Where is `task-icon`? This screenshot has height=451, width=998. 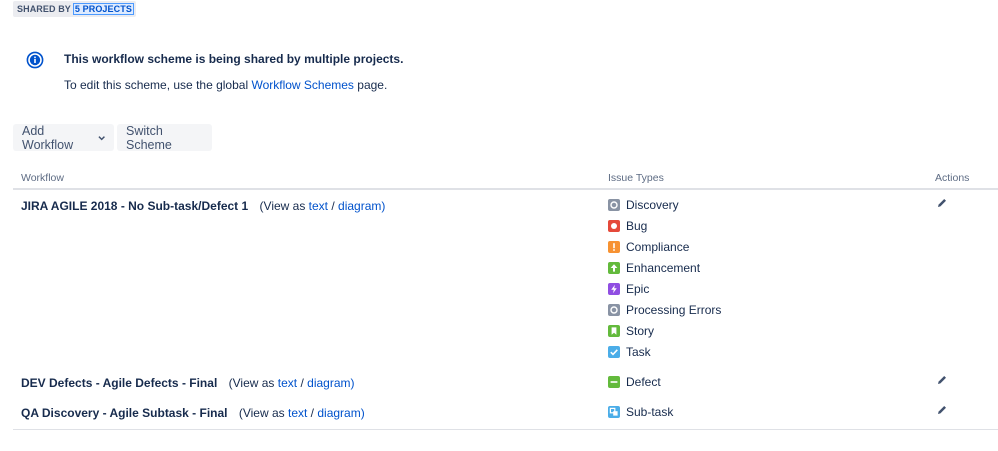
task-icon is located at coordinates (614, 352).